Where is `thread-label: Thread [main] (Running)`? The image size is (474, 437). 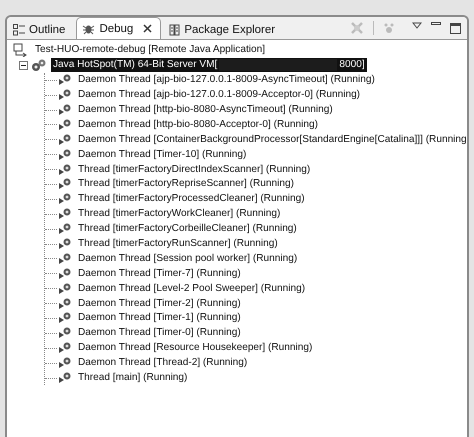
thread-label: Thread [main] (Running) is located at coordinates (133, 378).